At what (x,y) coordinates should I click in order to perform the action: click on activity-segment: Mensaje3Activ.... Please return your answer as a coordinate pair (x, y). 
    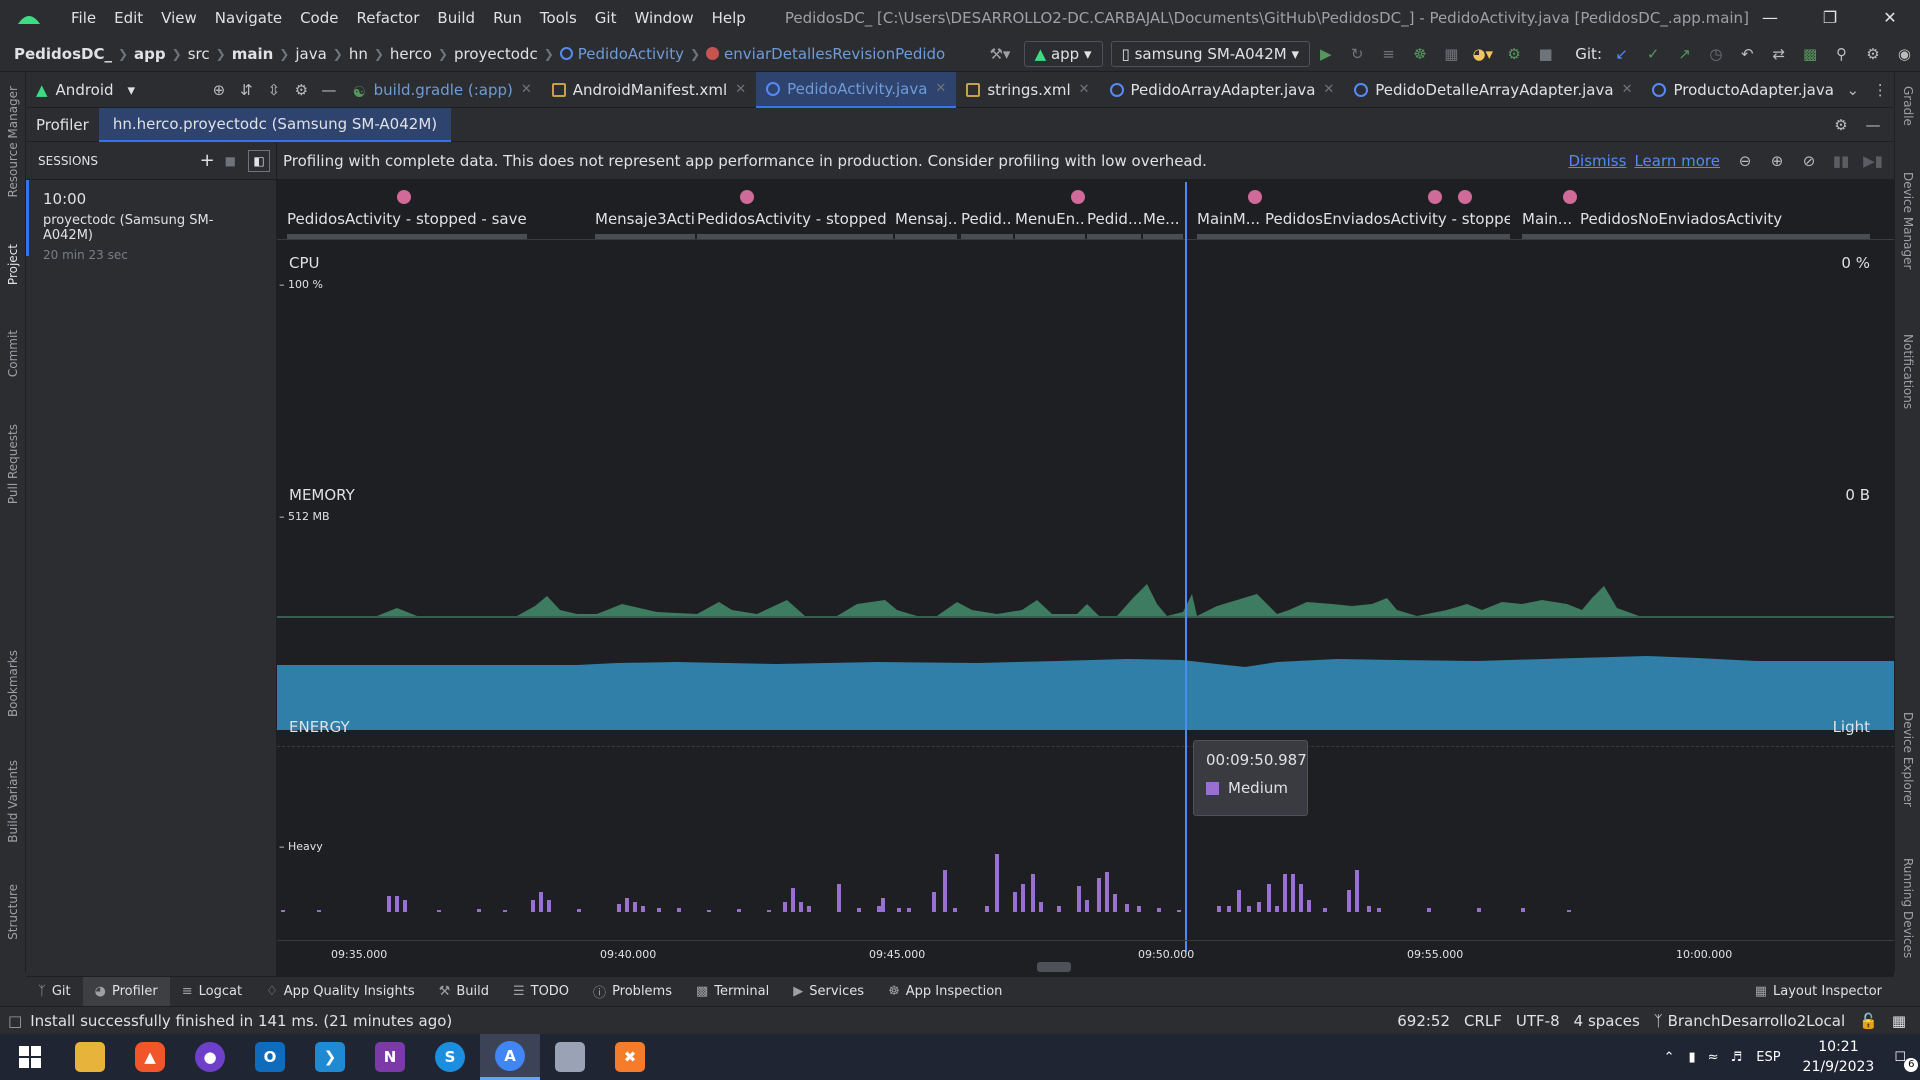
    Looking at the image, I should click on (645, 224).